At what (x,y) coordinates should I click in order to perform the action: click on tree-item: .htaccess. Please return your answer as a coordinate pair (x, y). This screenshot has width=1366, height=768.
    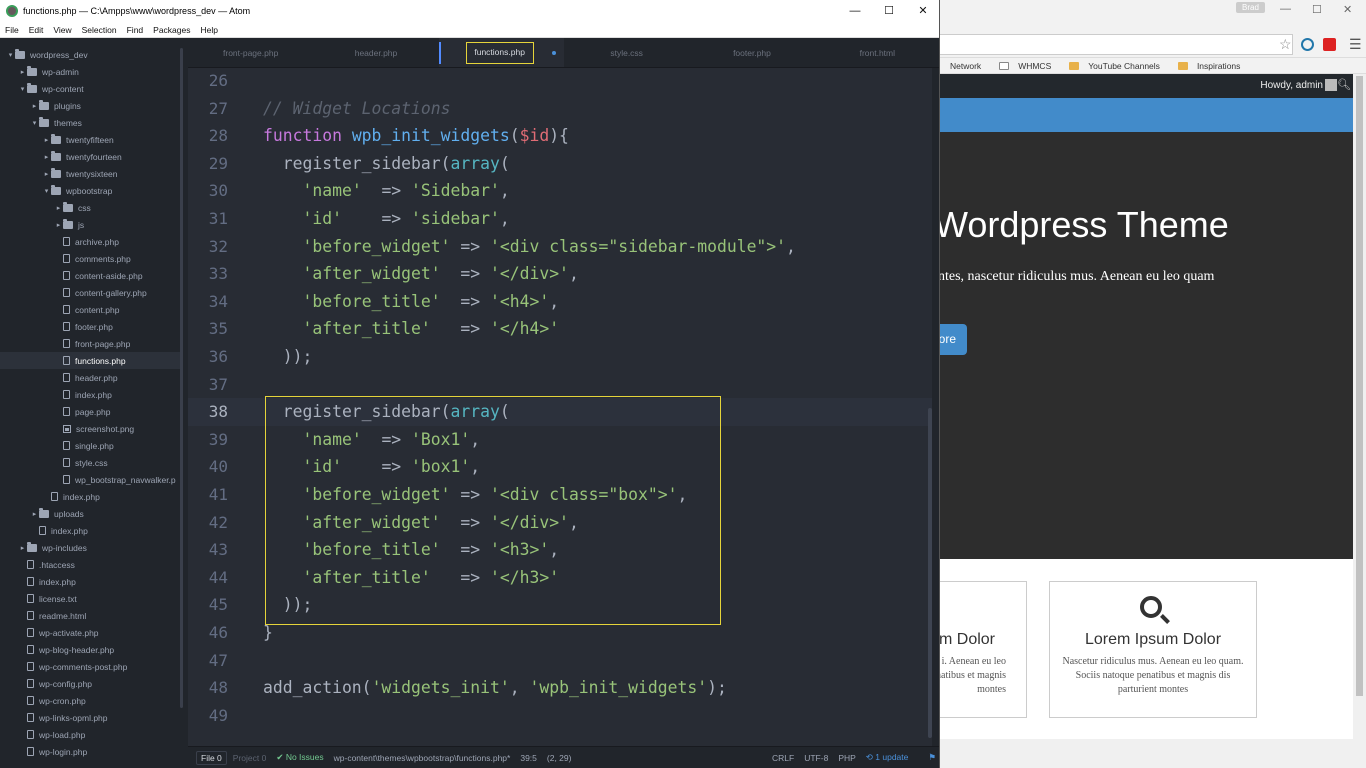
    Looking at the image, I should click on (90, 564).